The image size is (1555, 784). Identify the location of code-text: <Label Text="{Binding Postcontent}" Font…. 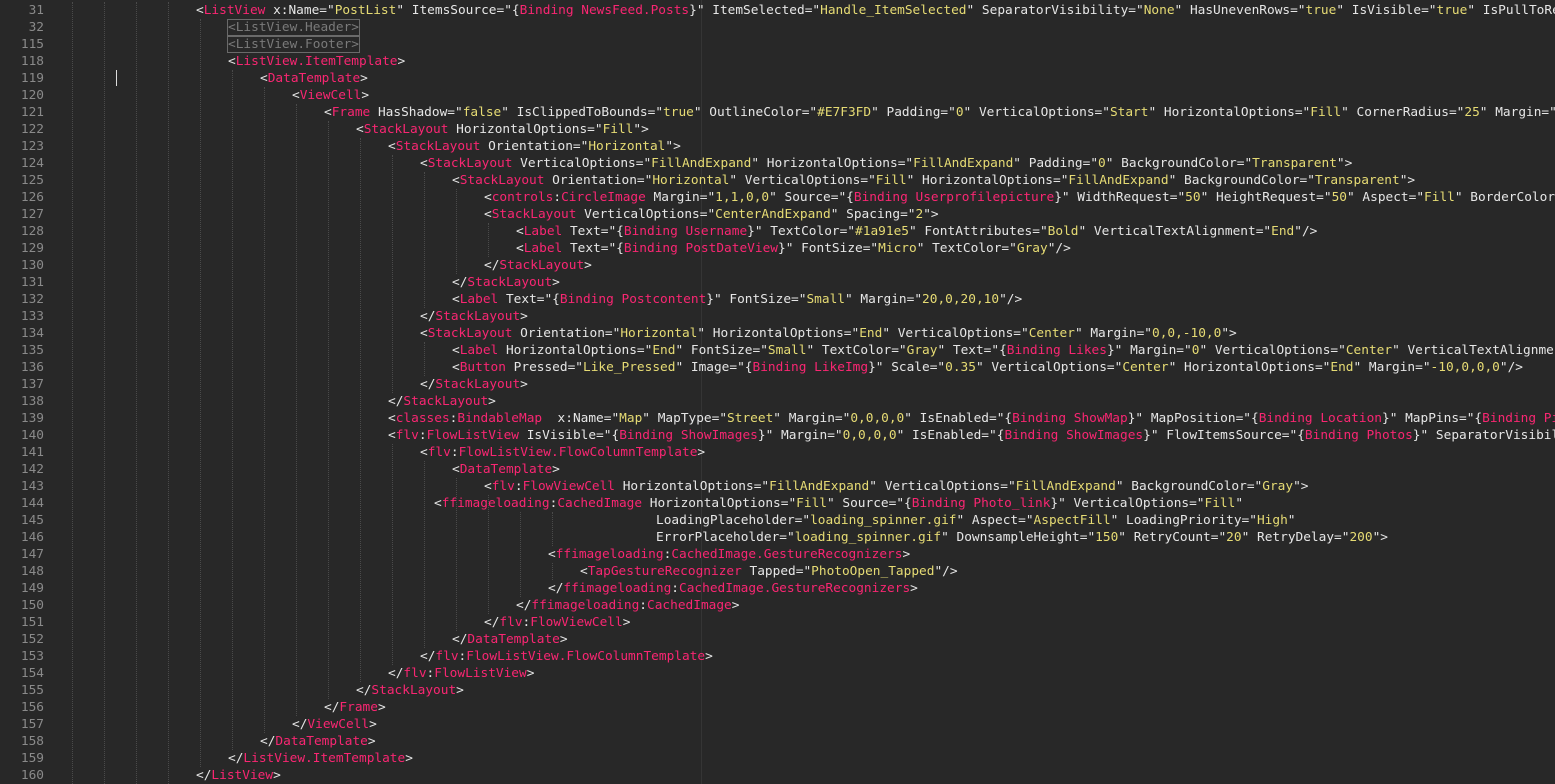
(737, 299).